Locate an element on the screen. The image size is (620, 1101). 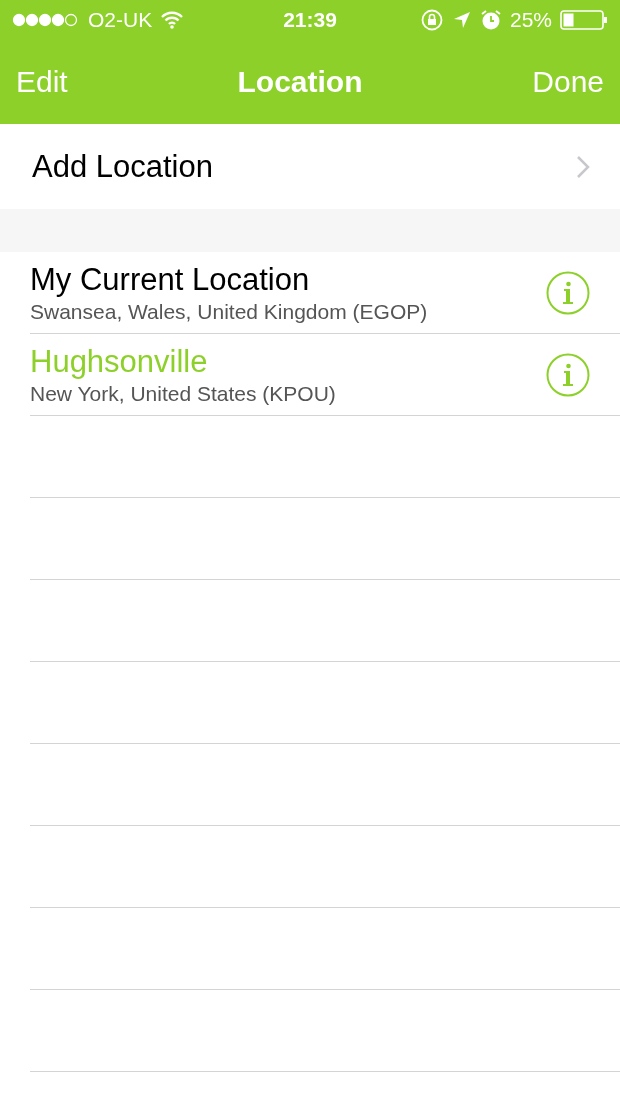
done-button: Done is located at coordinates (568, 82).